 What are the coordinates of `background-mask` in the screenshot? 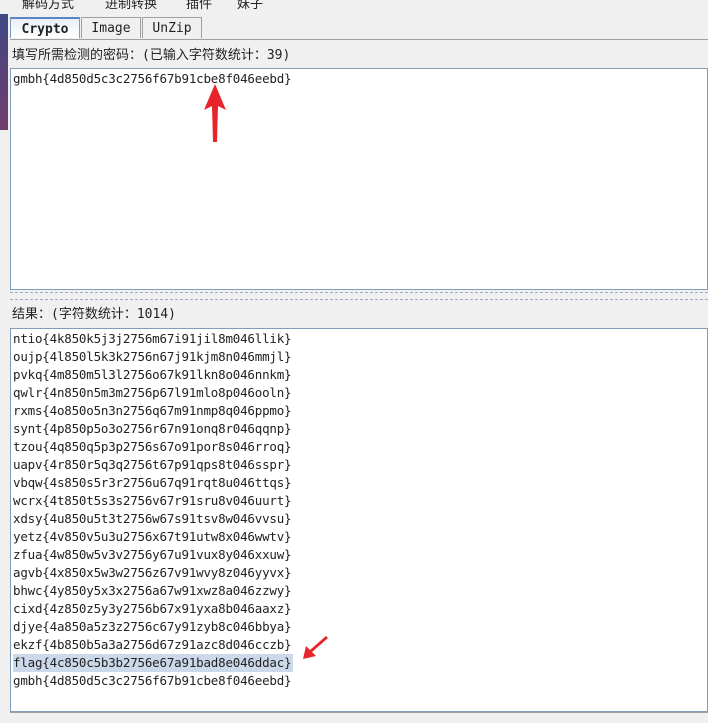 It's located at (4, 426).